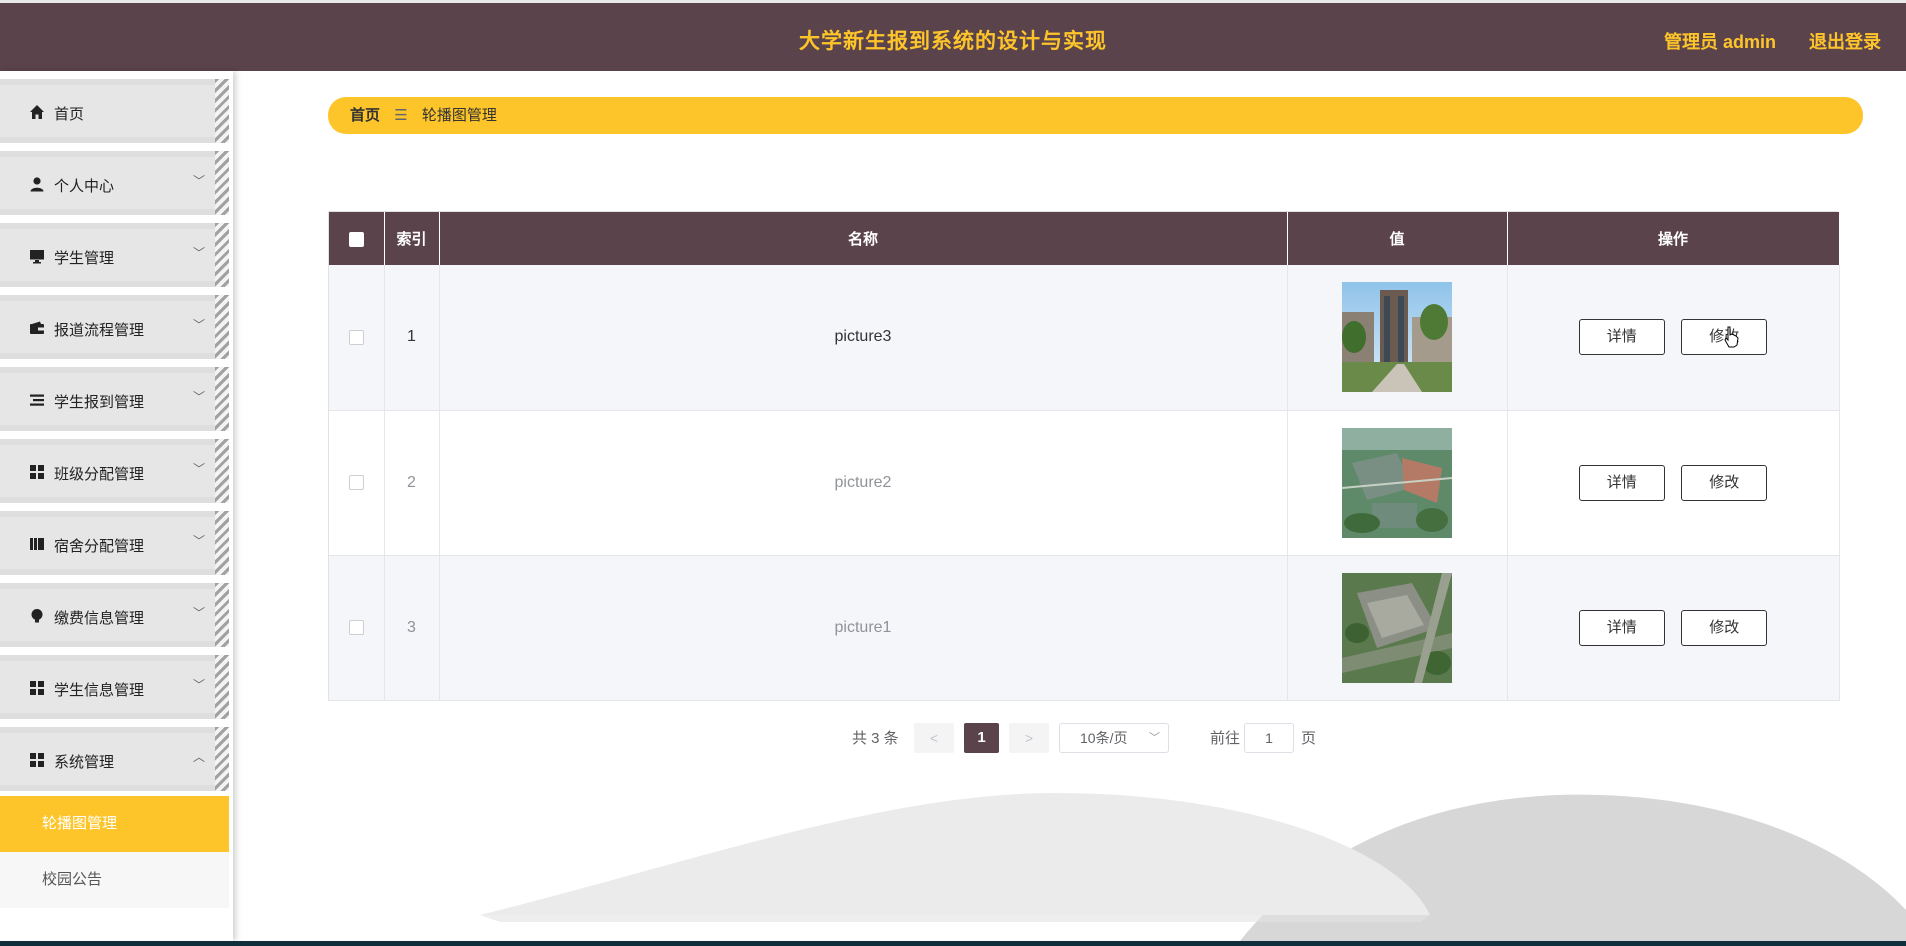 This screenshot has width=1906, height=946. What do you see at coordinates (934, 738) in the screenshot?
I see `pagination-prev-button: <` at bounding box center [934, 738].